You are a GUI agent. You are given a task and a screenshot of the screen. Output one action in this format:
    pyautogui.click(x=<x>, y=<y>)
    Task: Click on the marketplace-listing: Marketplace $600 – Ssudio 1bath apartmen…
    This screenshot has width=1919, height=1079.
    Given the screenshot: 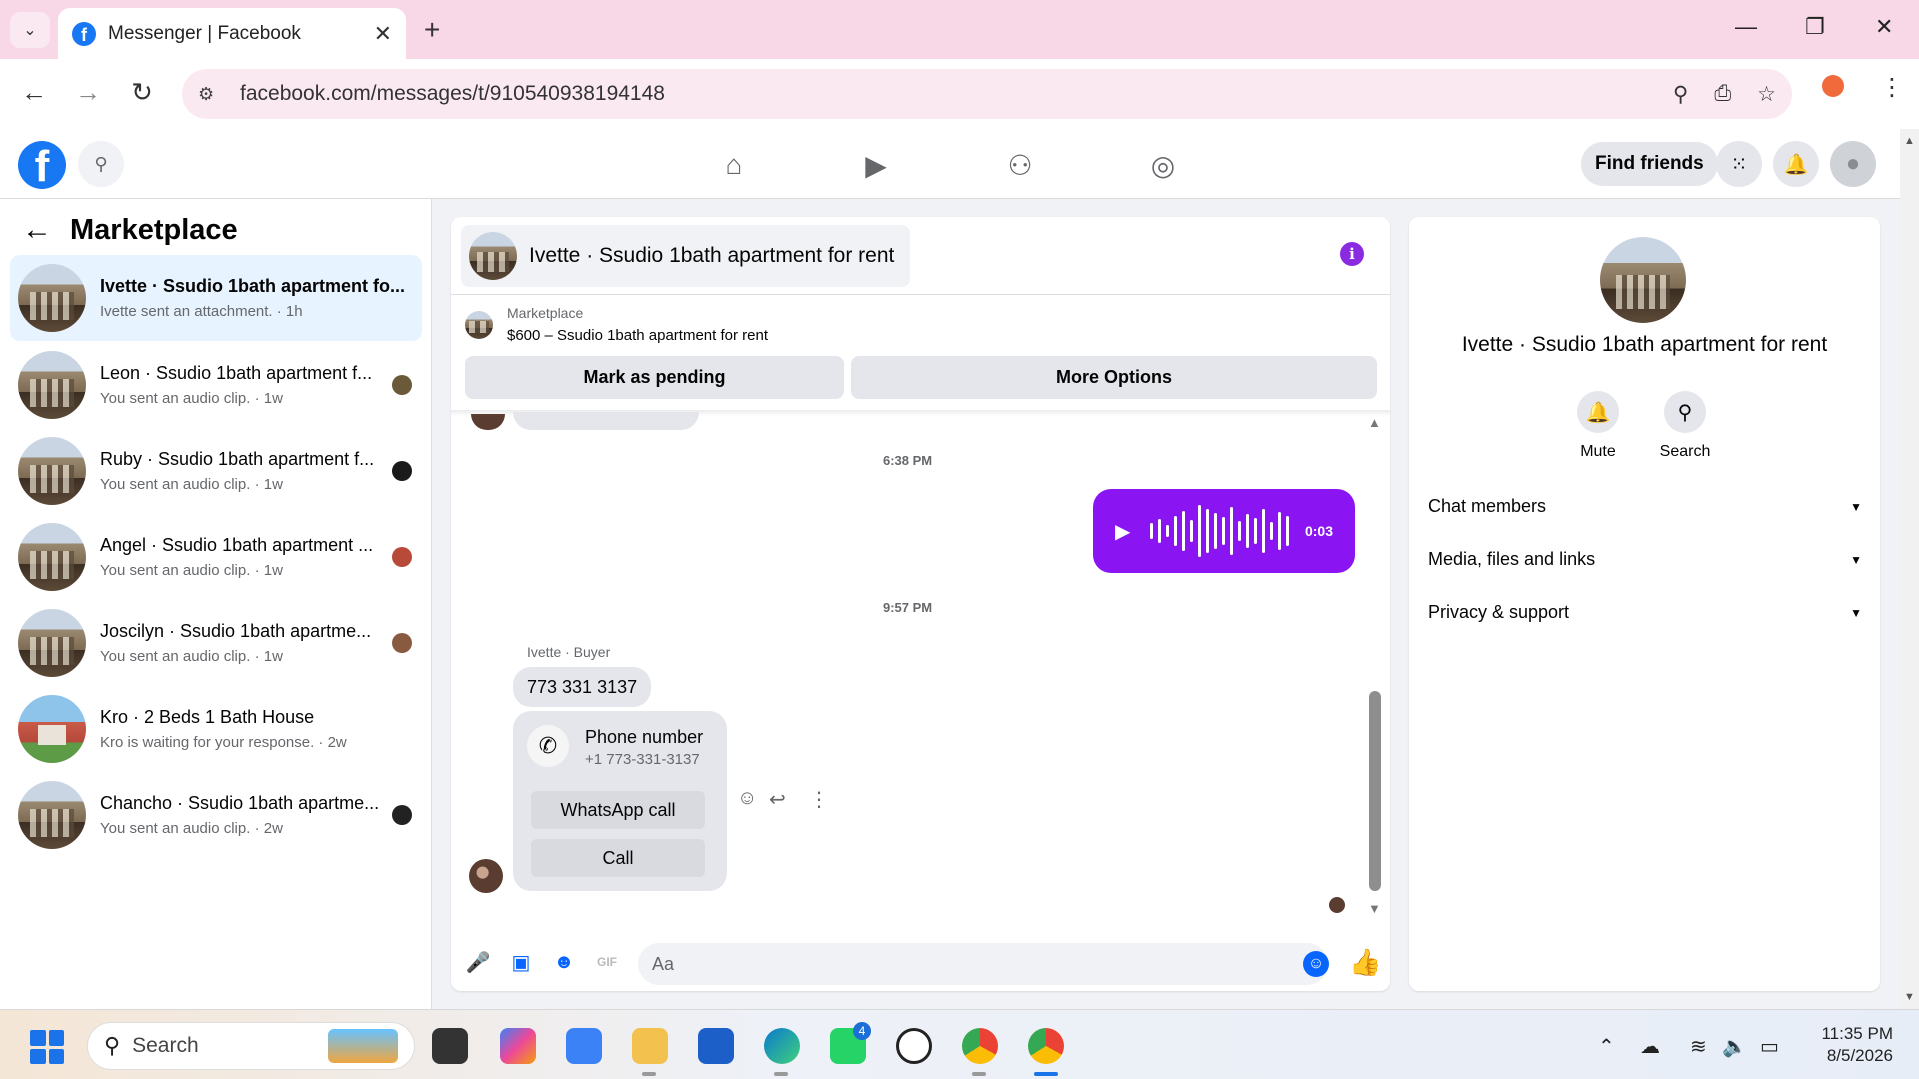 What is the action you would take?
    pyautogui.click(x=616, y=324)
    